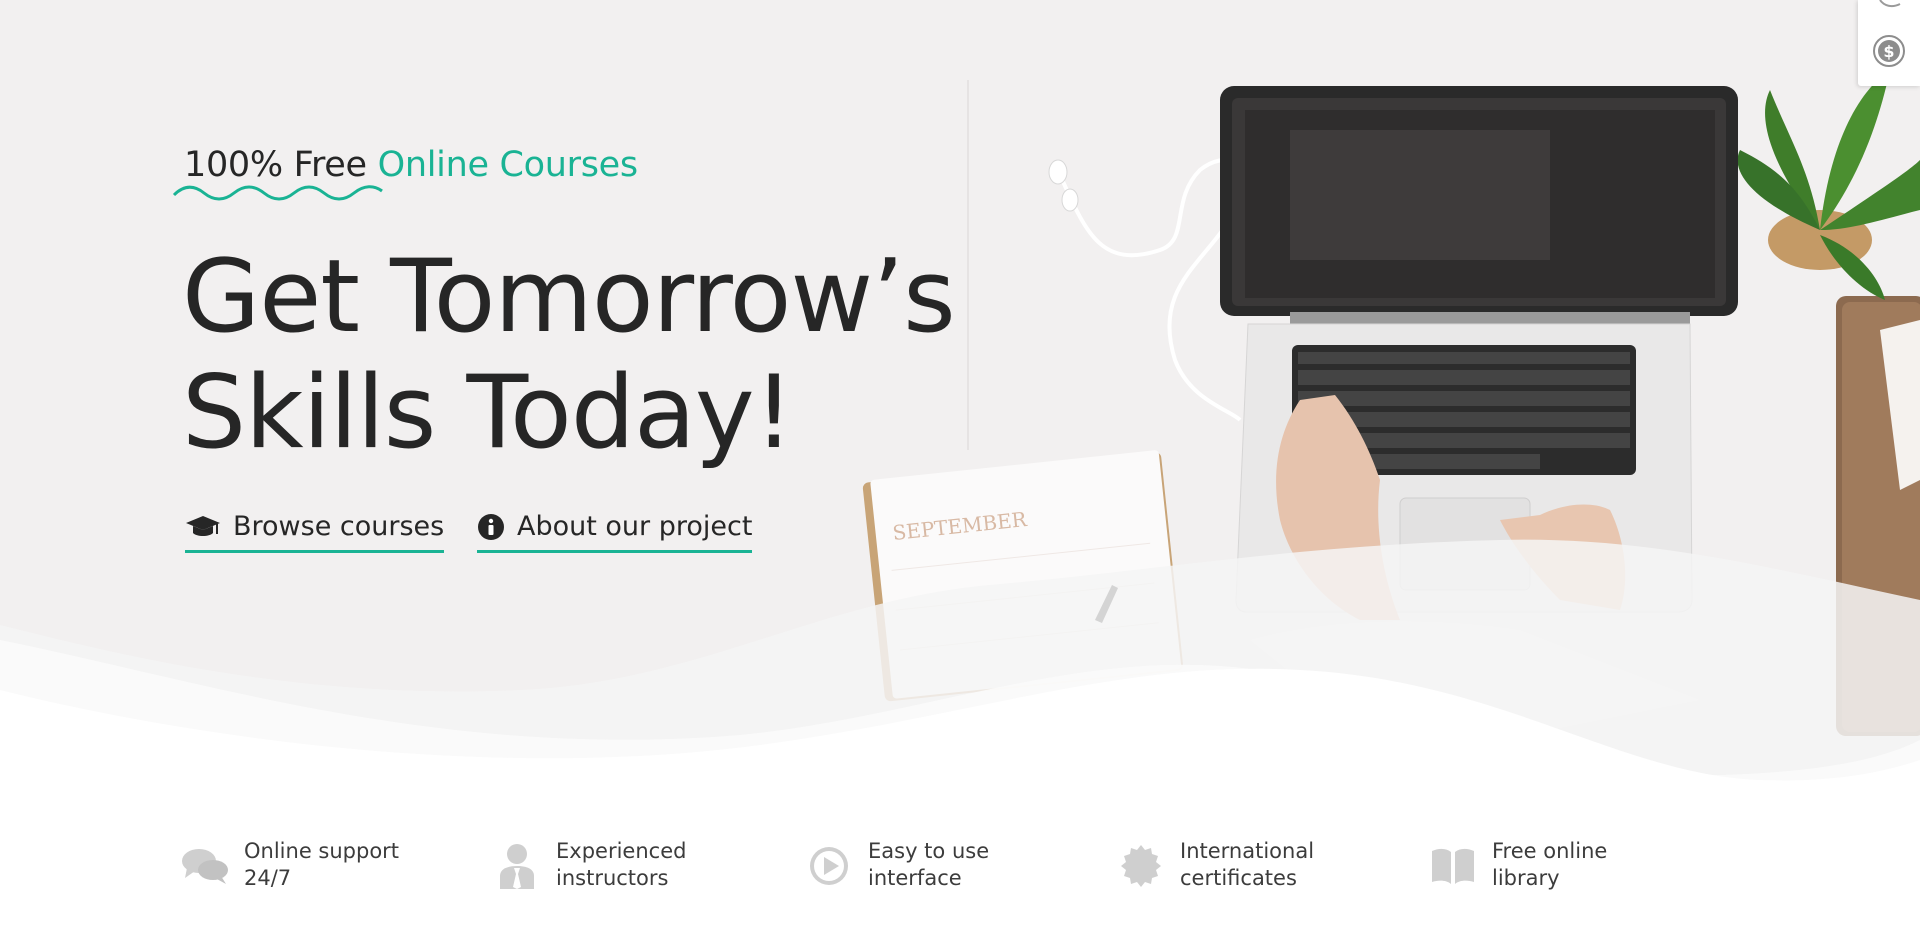 The width and height of the screenshot is (1920, 938). I want to click on eyebrow-accent-text: Online Courses, so click(508, 165).